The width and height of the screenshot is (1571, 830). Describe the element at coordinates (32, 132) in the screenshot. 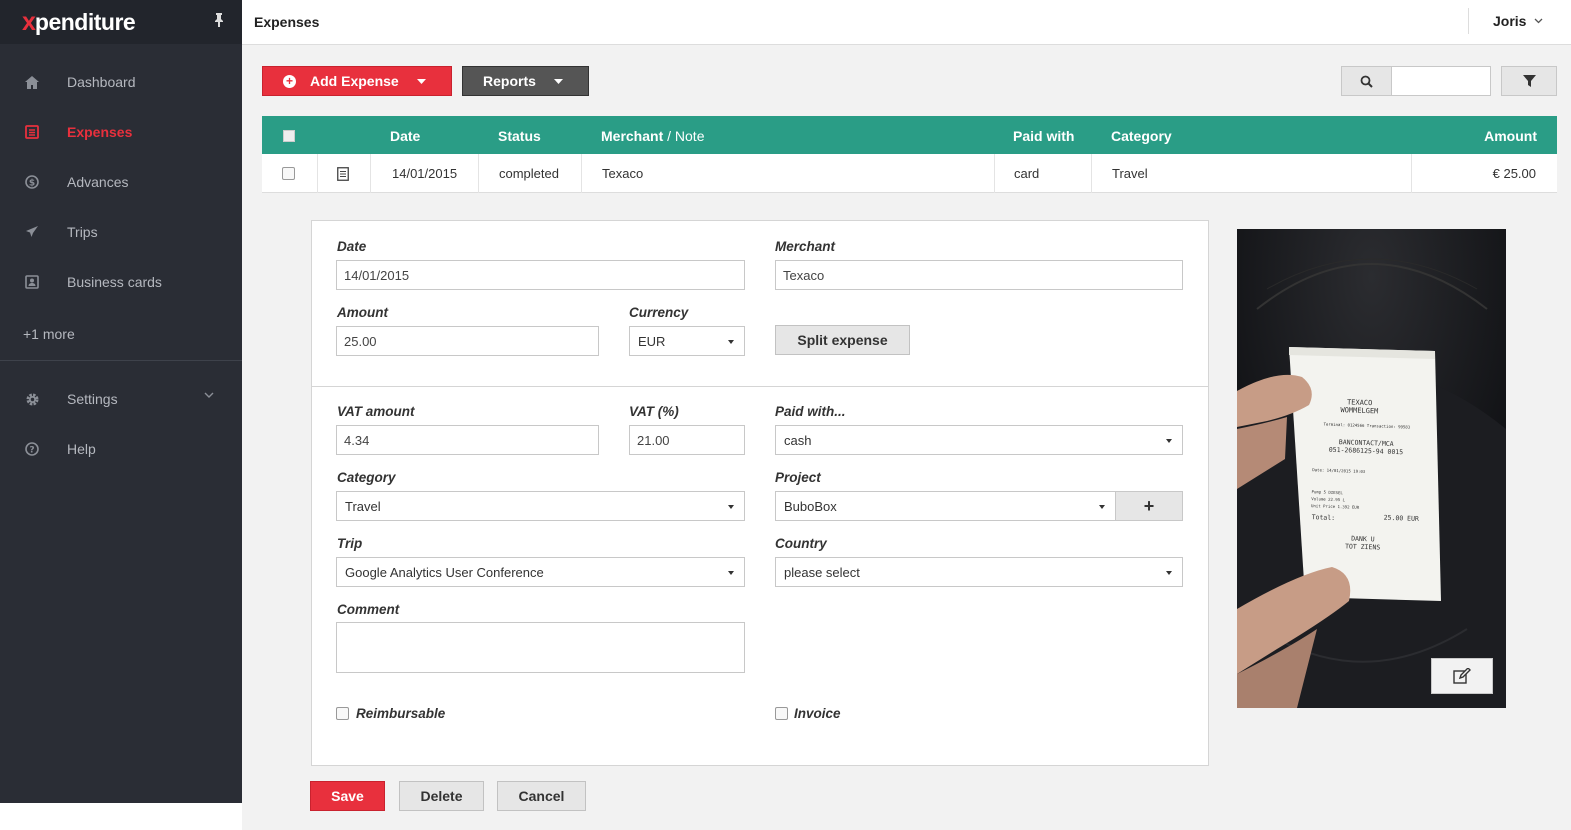

I see `receipt-icon` at that location.